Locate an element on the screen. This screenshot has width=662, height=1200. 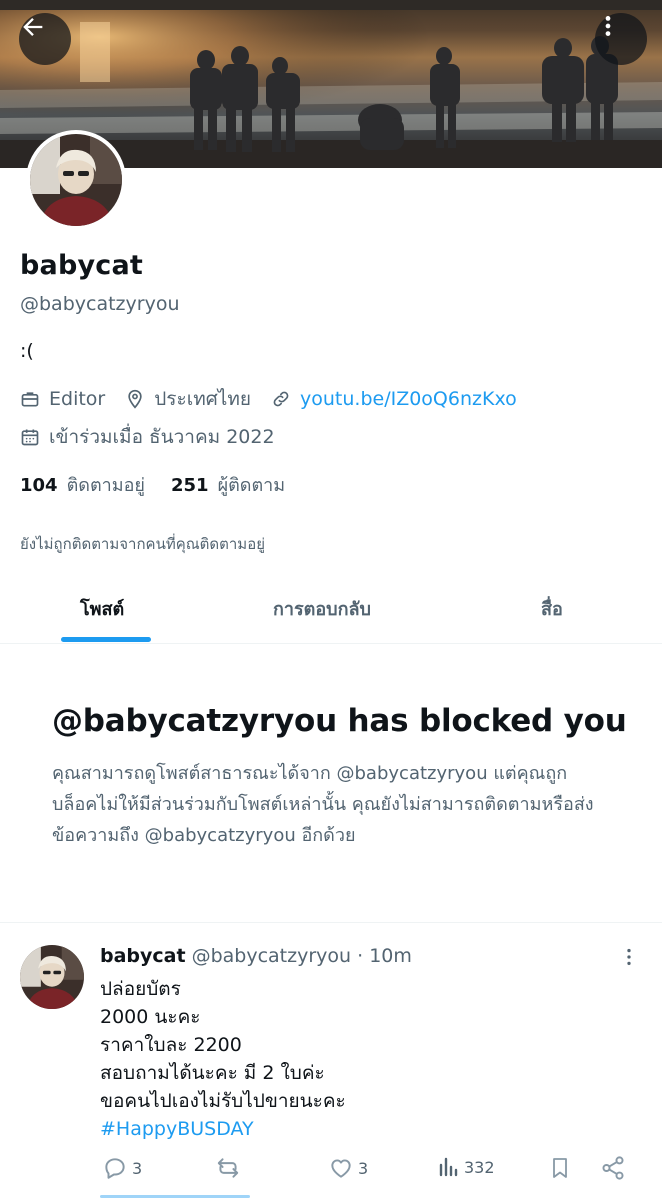
views-button: 332 is located at coordinates (465, 1167).